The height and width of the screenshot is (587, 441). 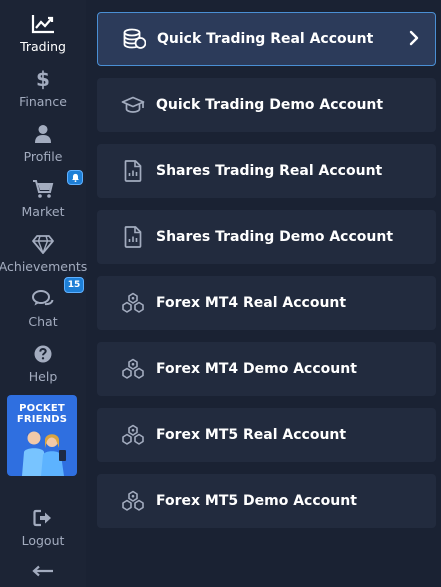 I want to click on account-shares-trading-demo: Shares Trading Demo Account, so click(x=266, y=237).